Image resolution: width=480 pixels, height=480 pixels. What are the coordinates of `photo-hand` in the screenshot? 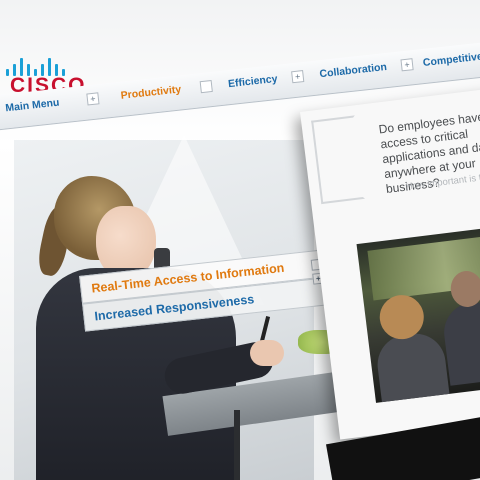 It's located at (267, 353).